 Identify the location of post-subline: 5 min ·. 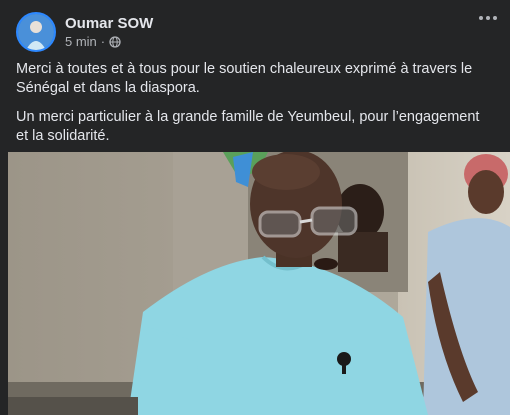
(109, 41).